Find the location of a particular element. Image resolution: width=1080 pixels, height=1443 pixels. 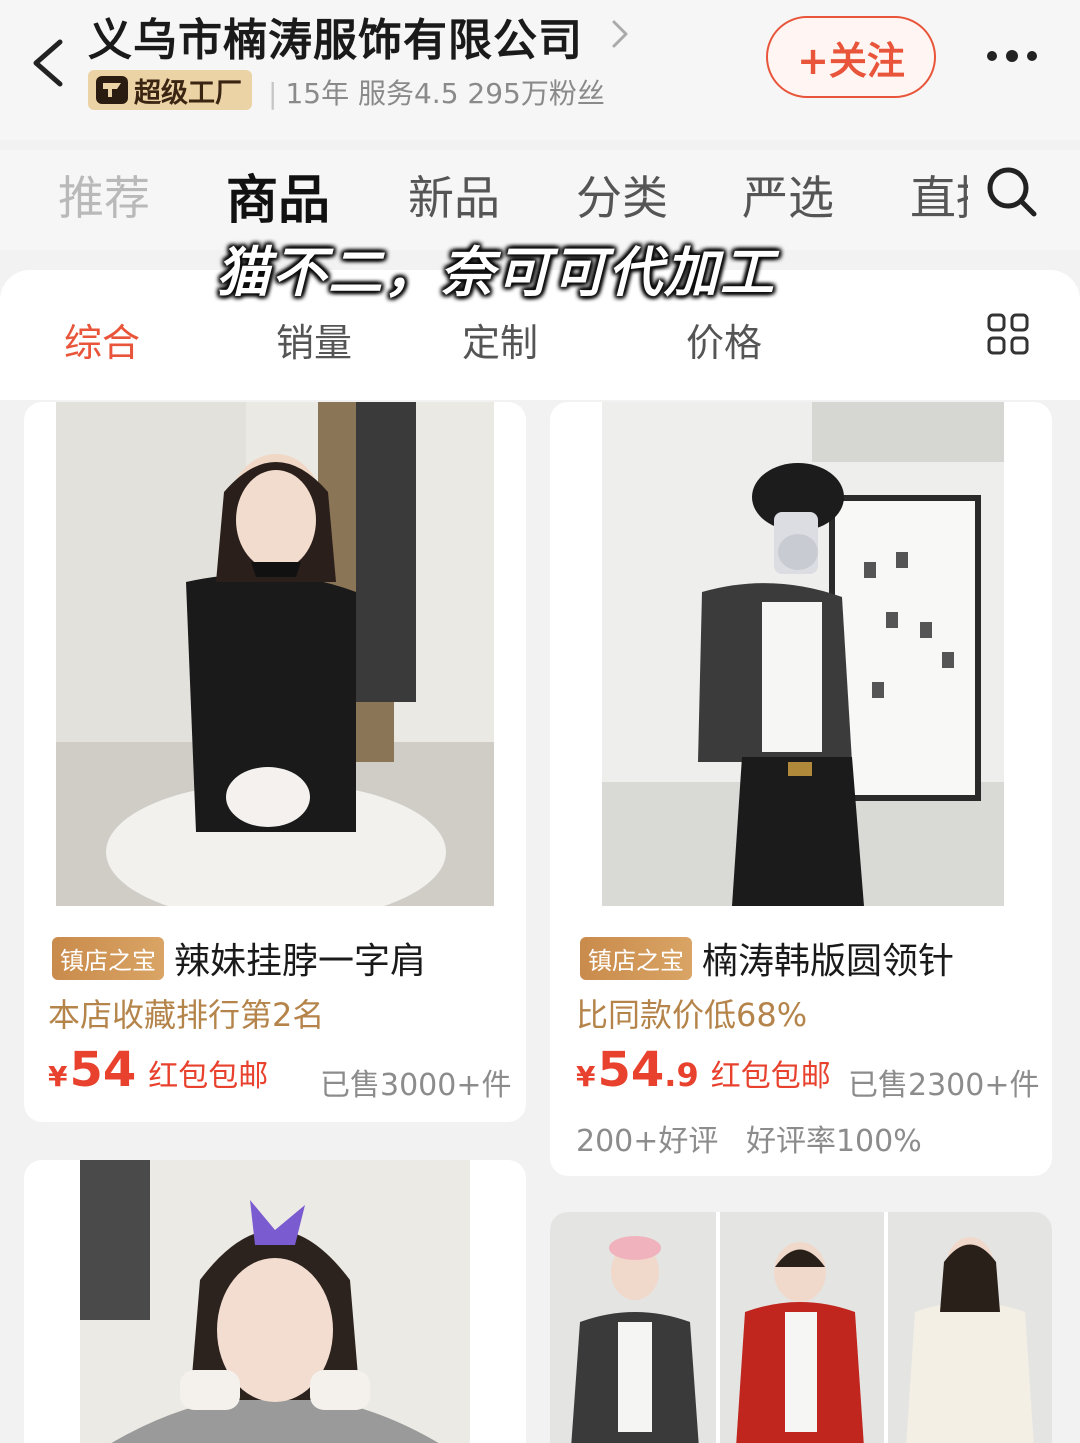

tab-category: 分类 is located at coordinates (622, 195).